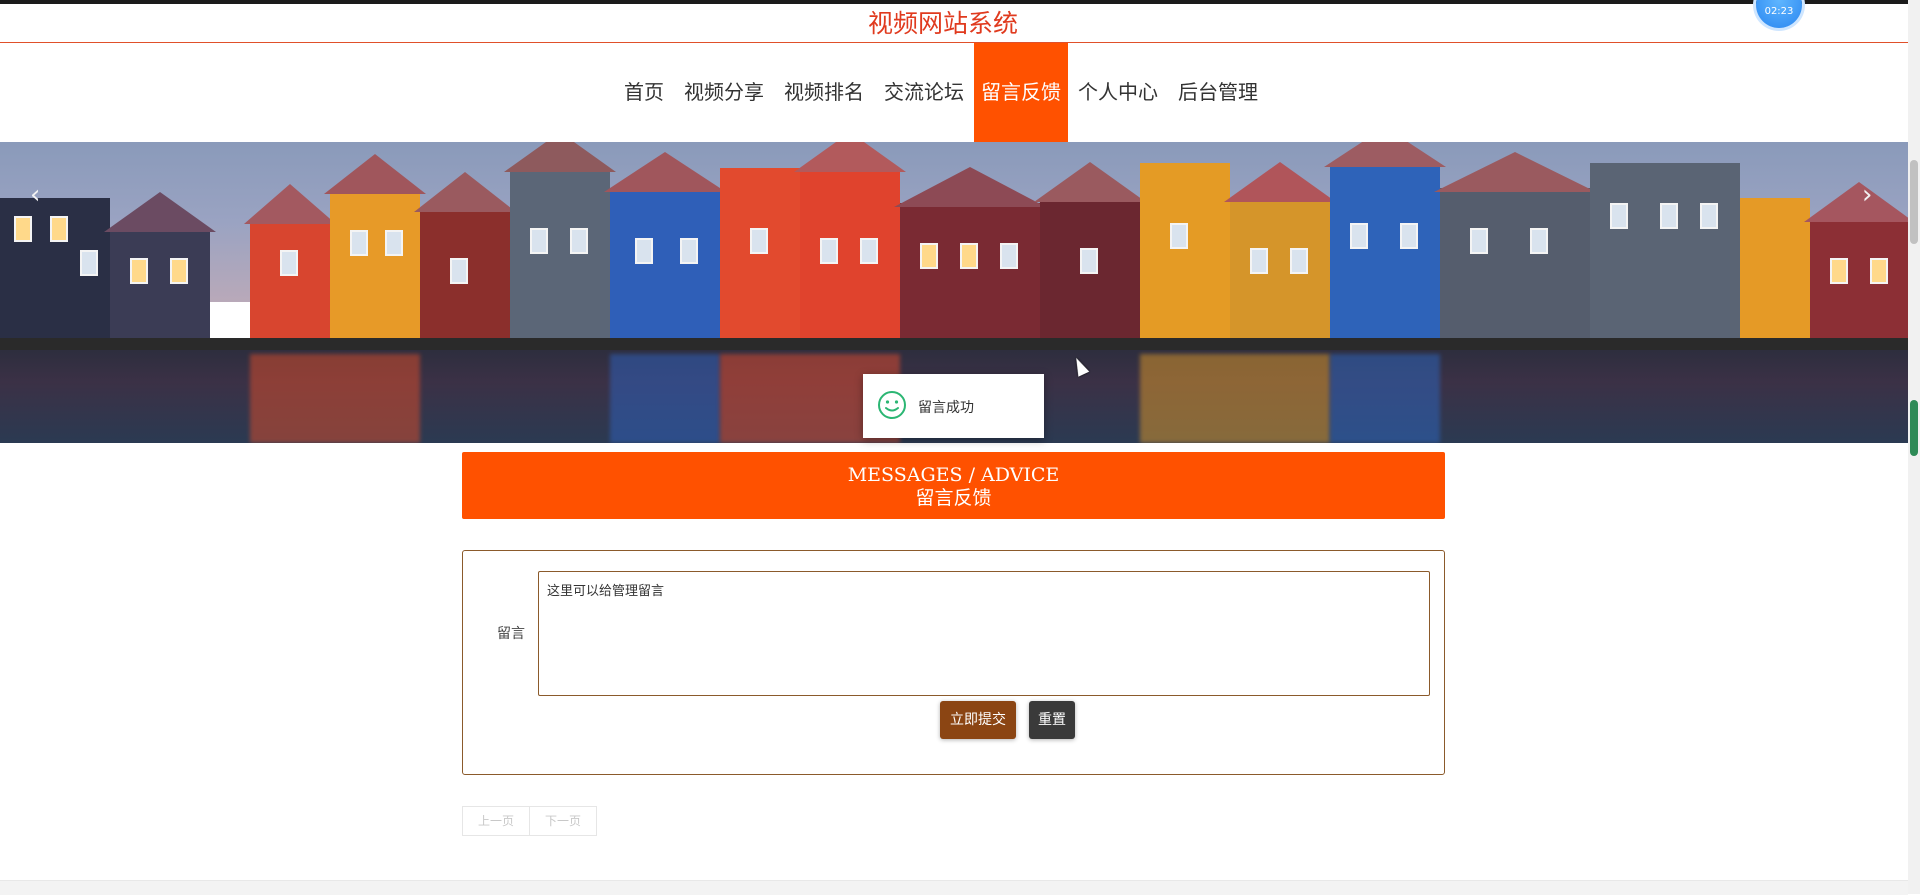 This screenshot has width=1920, height=895. I want to click on page-scrollbar, so click(1914, 447).